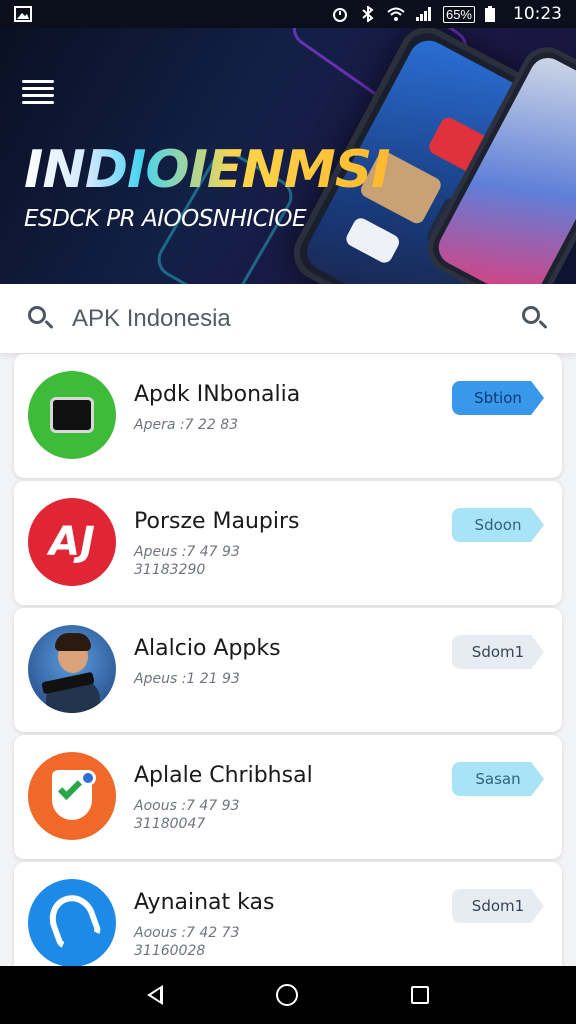  Describe the element at coordinates (535, 319) in the screenshot. I see `search-submit-icon` at that location.